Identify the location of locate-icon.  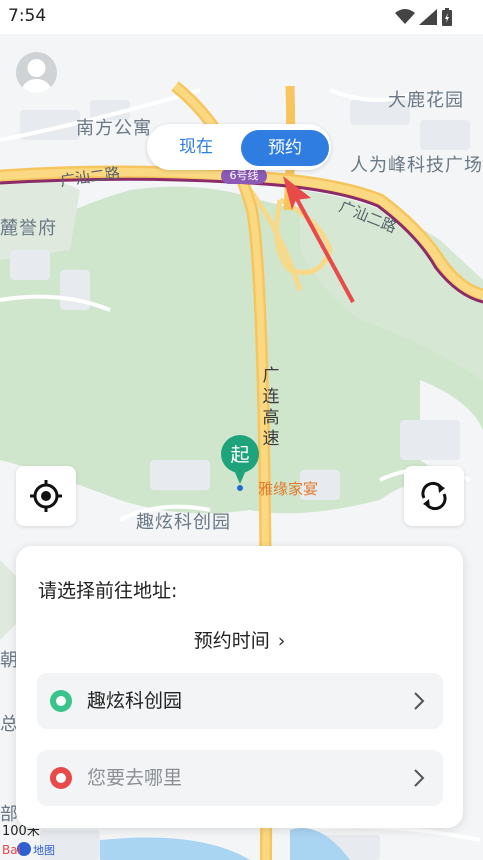
(46, 496).